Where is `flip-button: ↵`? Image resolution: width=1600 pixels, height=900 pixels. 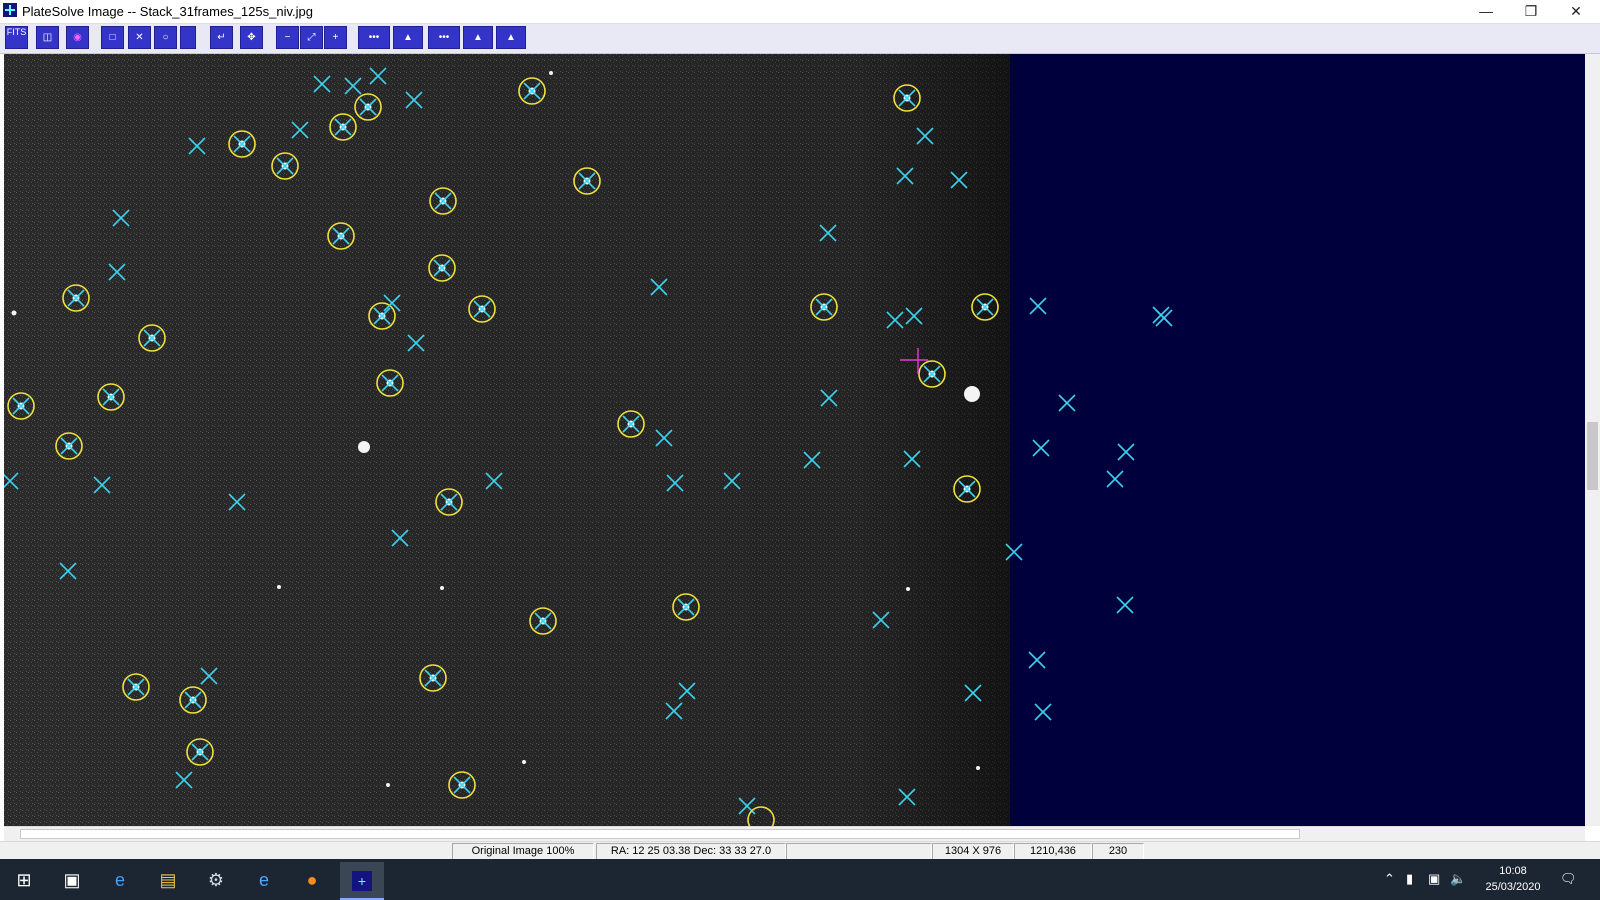
flip-button: ↵ is located at coordinates (221, 37).